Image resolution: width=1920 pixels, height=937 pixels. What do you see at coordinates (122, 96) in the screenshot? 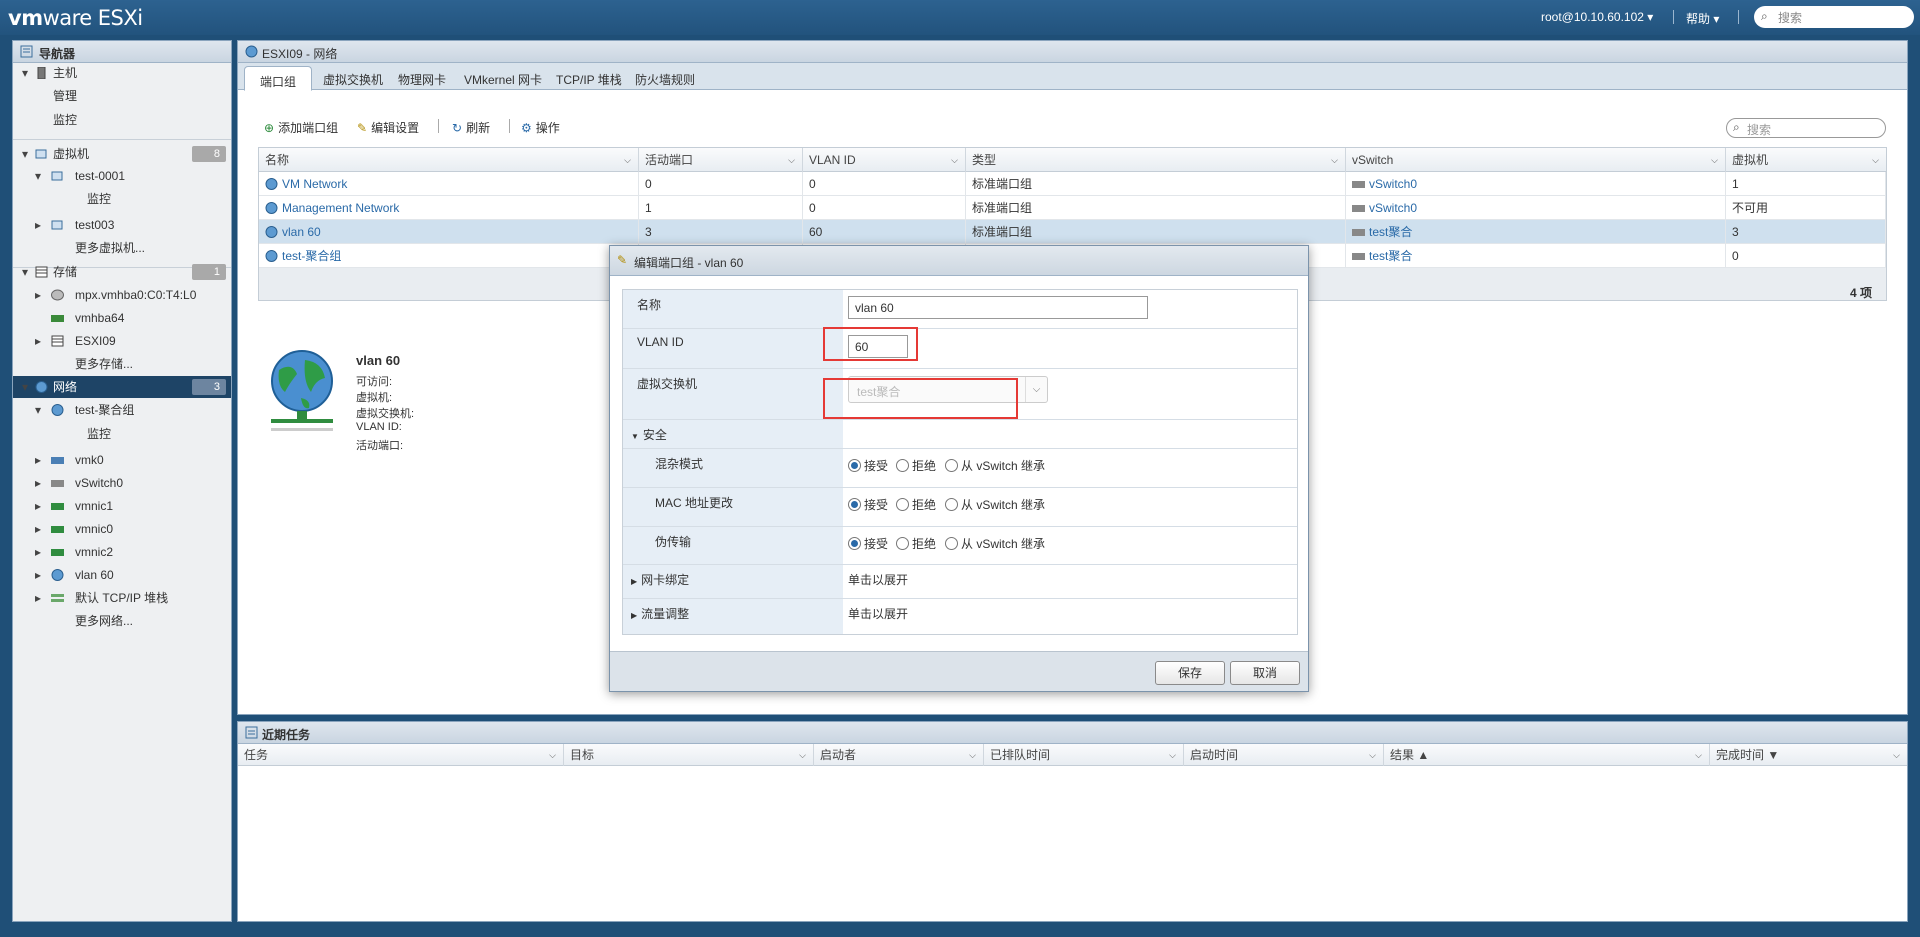
I see `nav-manage: 管理` at bounding box center [122, 96].